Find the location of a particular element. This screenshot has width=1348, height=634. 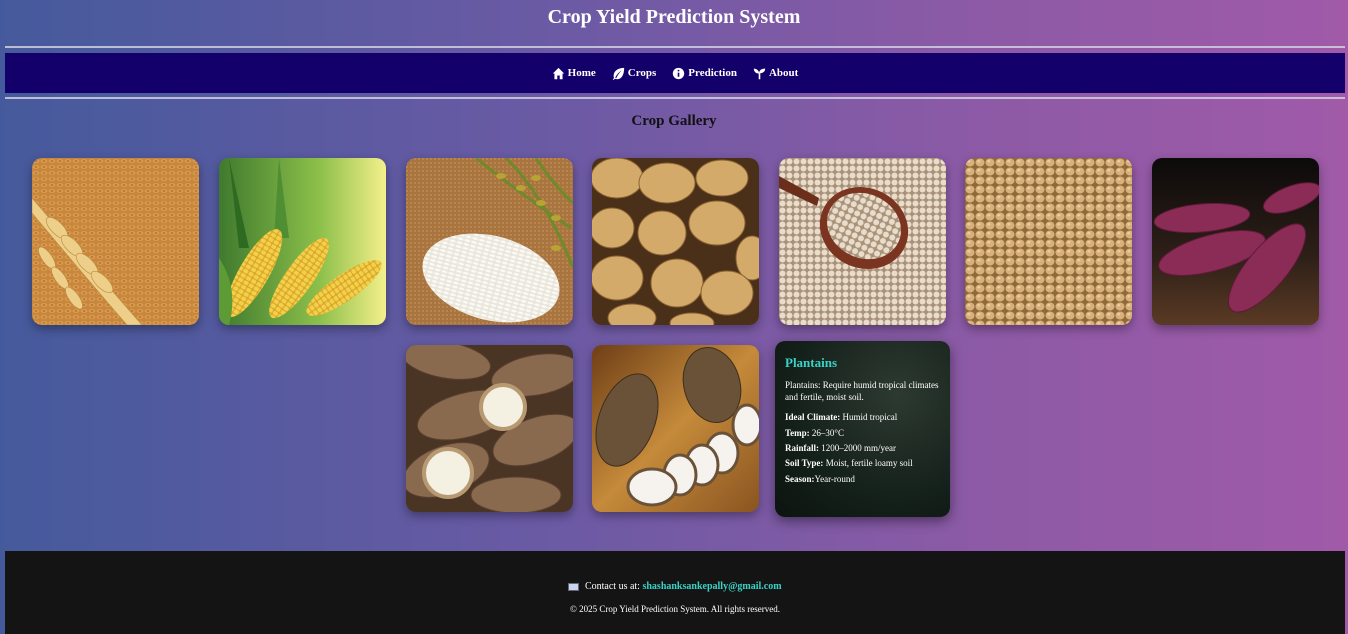

crop-card-wheat is located at coordinates (115, 241).